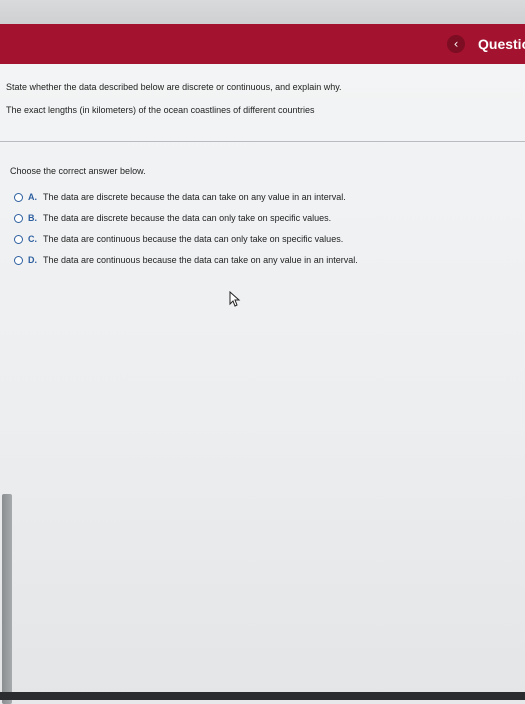 The image size is (525, 704). I want to click on header-bar: ‹ Questio, so click(262, 44).